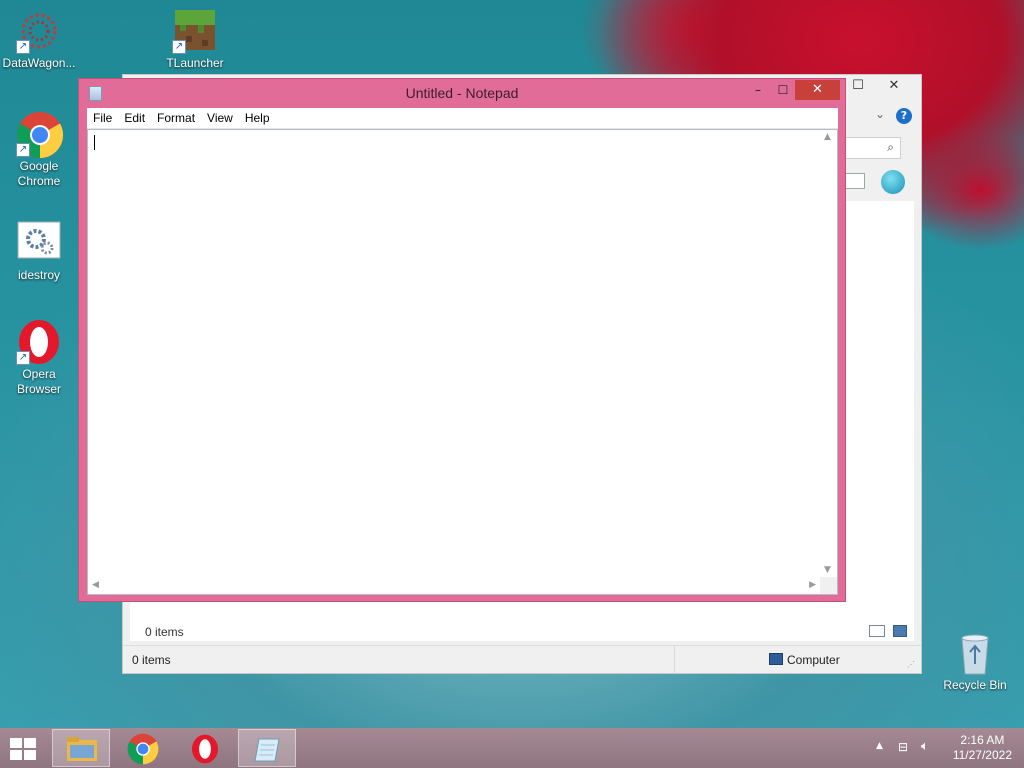 This screenshot has height=768, width=1024. I want to click on globe-icon, so click(893, 182).